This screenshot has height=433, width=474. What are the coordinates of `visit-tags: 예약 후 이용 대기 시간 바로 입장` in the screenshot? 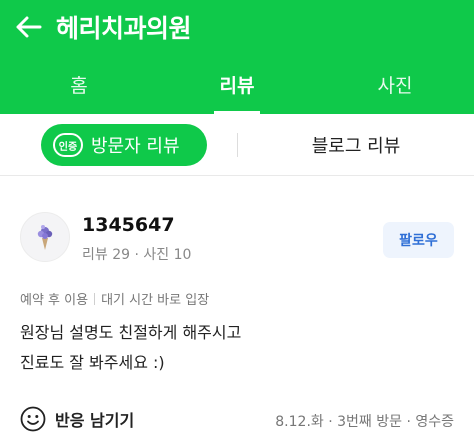 It's located at (114, 298).